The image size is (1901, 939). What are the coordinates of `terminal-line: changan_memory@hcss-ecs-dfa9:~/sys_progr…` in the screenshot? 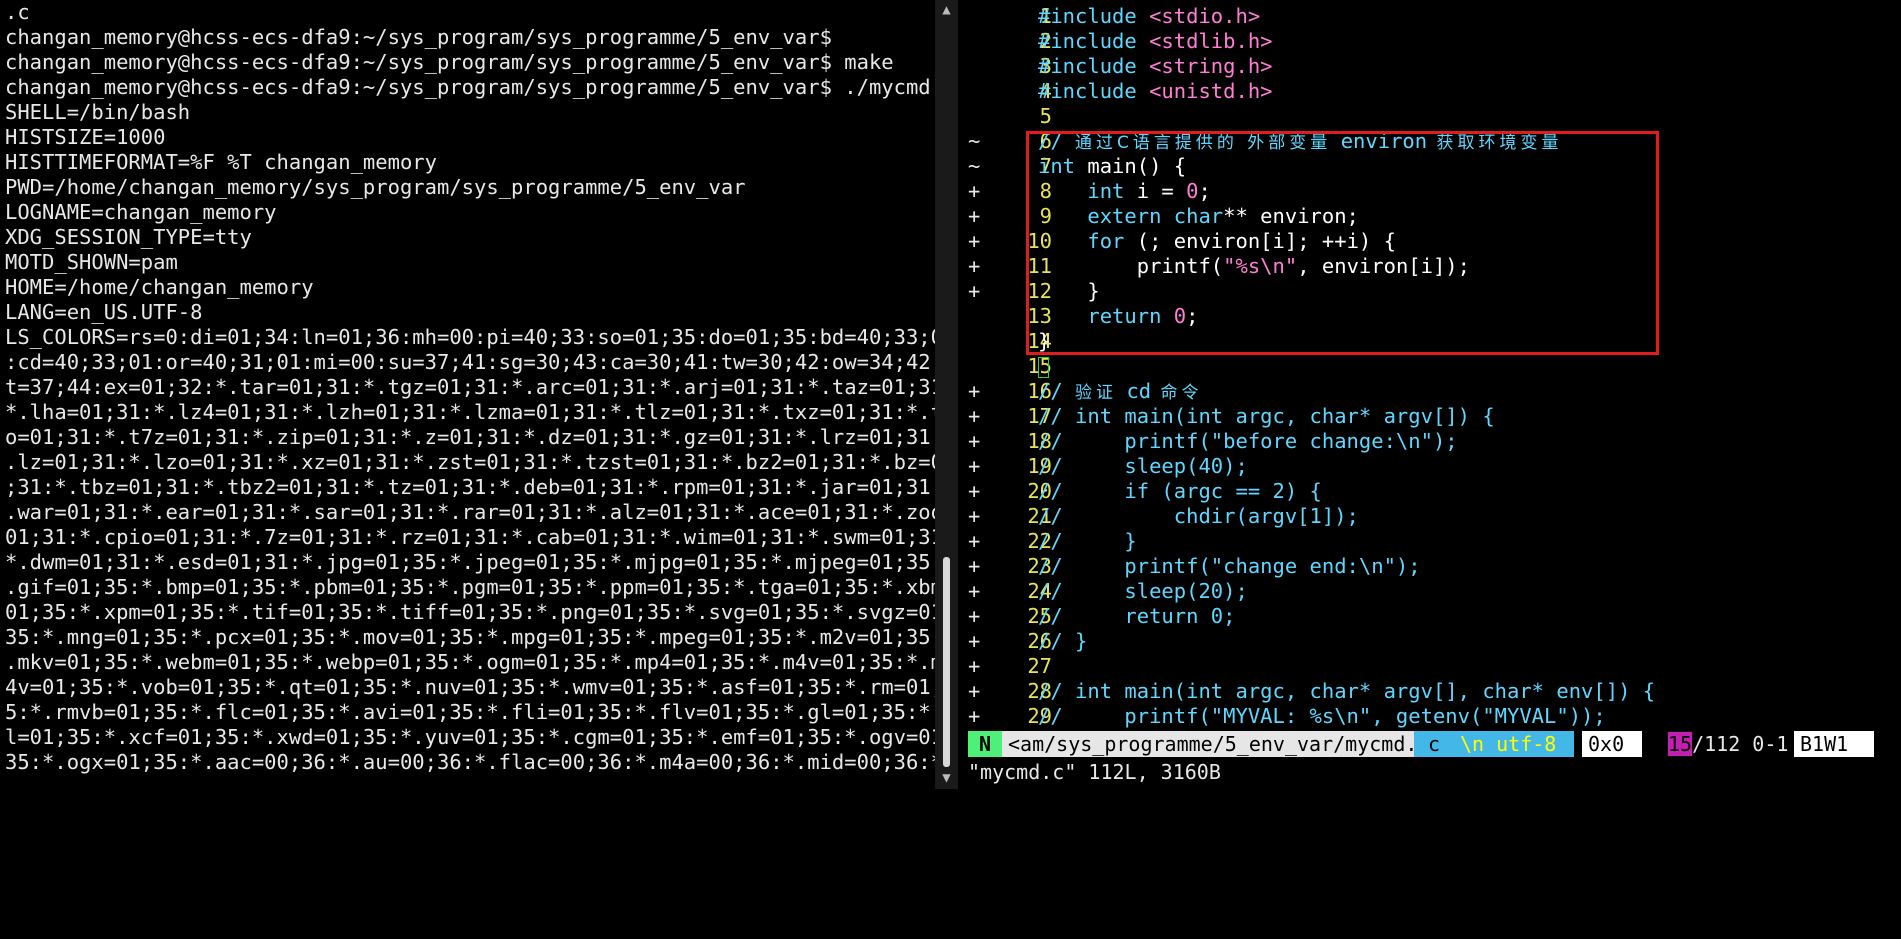 It's located at (468, 87).